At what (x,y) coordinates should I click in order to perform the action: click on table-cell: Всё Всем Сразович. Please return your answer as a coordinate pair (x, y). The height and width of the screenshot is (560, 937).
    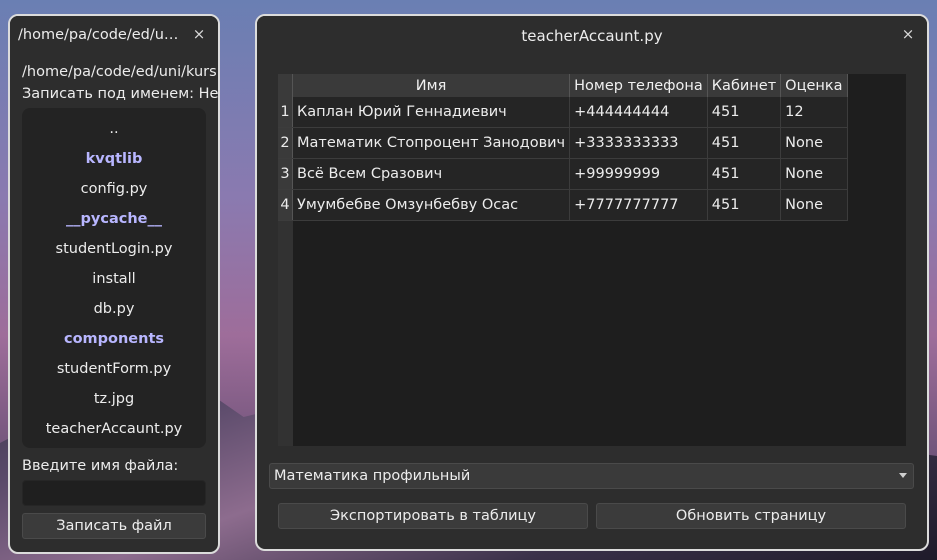
    Looking at the image, I should click on (431, 174).